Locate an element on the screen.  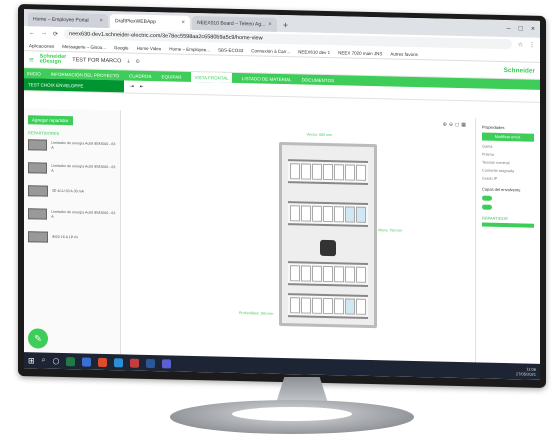
browser-tab-3: NEEX010 Board – Teleeo Ag... × is located at coordinates (234, 23).